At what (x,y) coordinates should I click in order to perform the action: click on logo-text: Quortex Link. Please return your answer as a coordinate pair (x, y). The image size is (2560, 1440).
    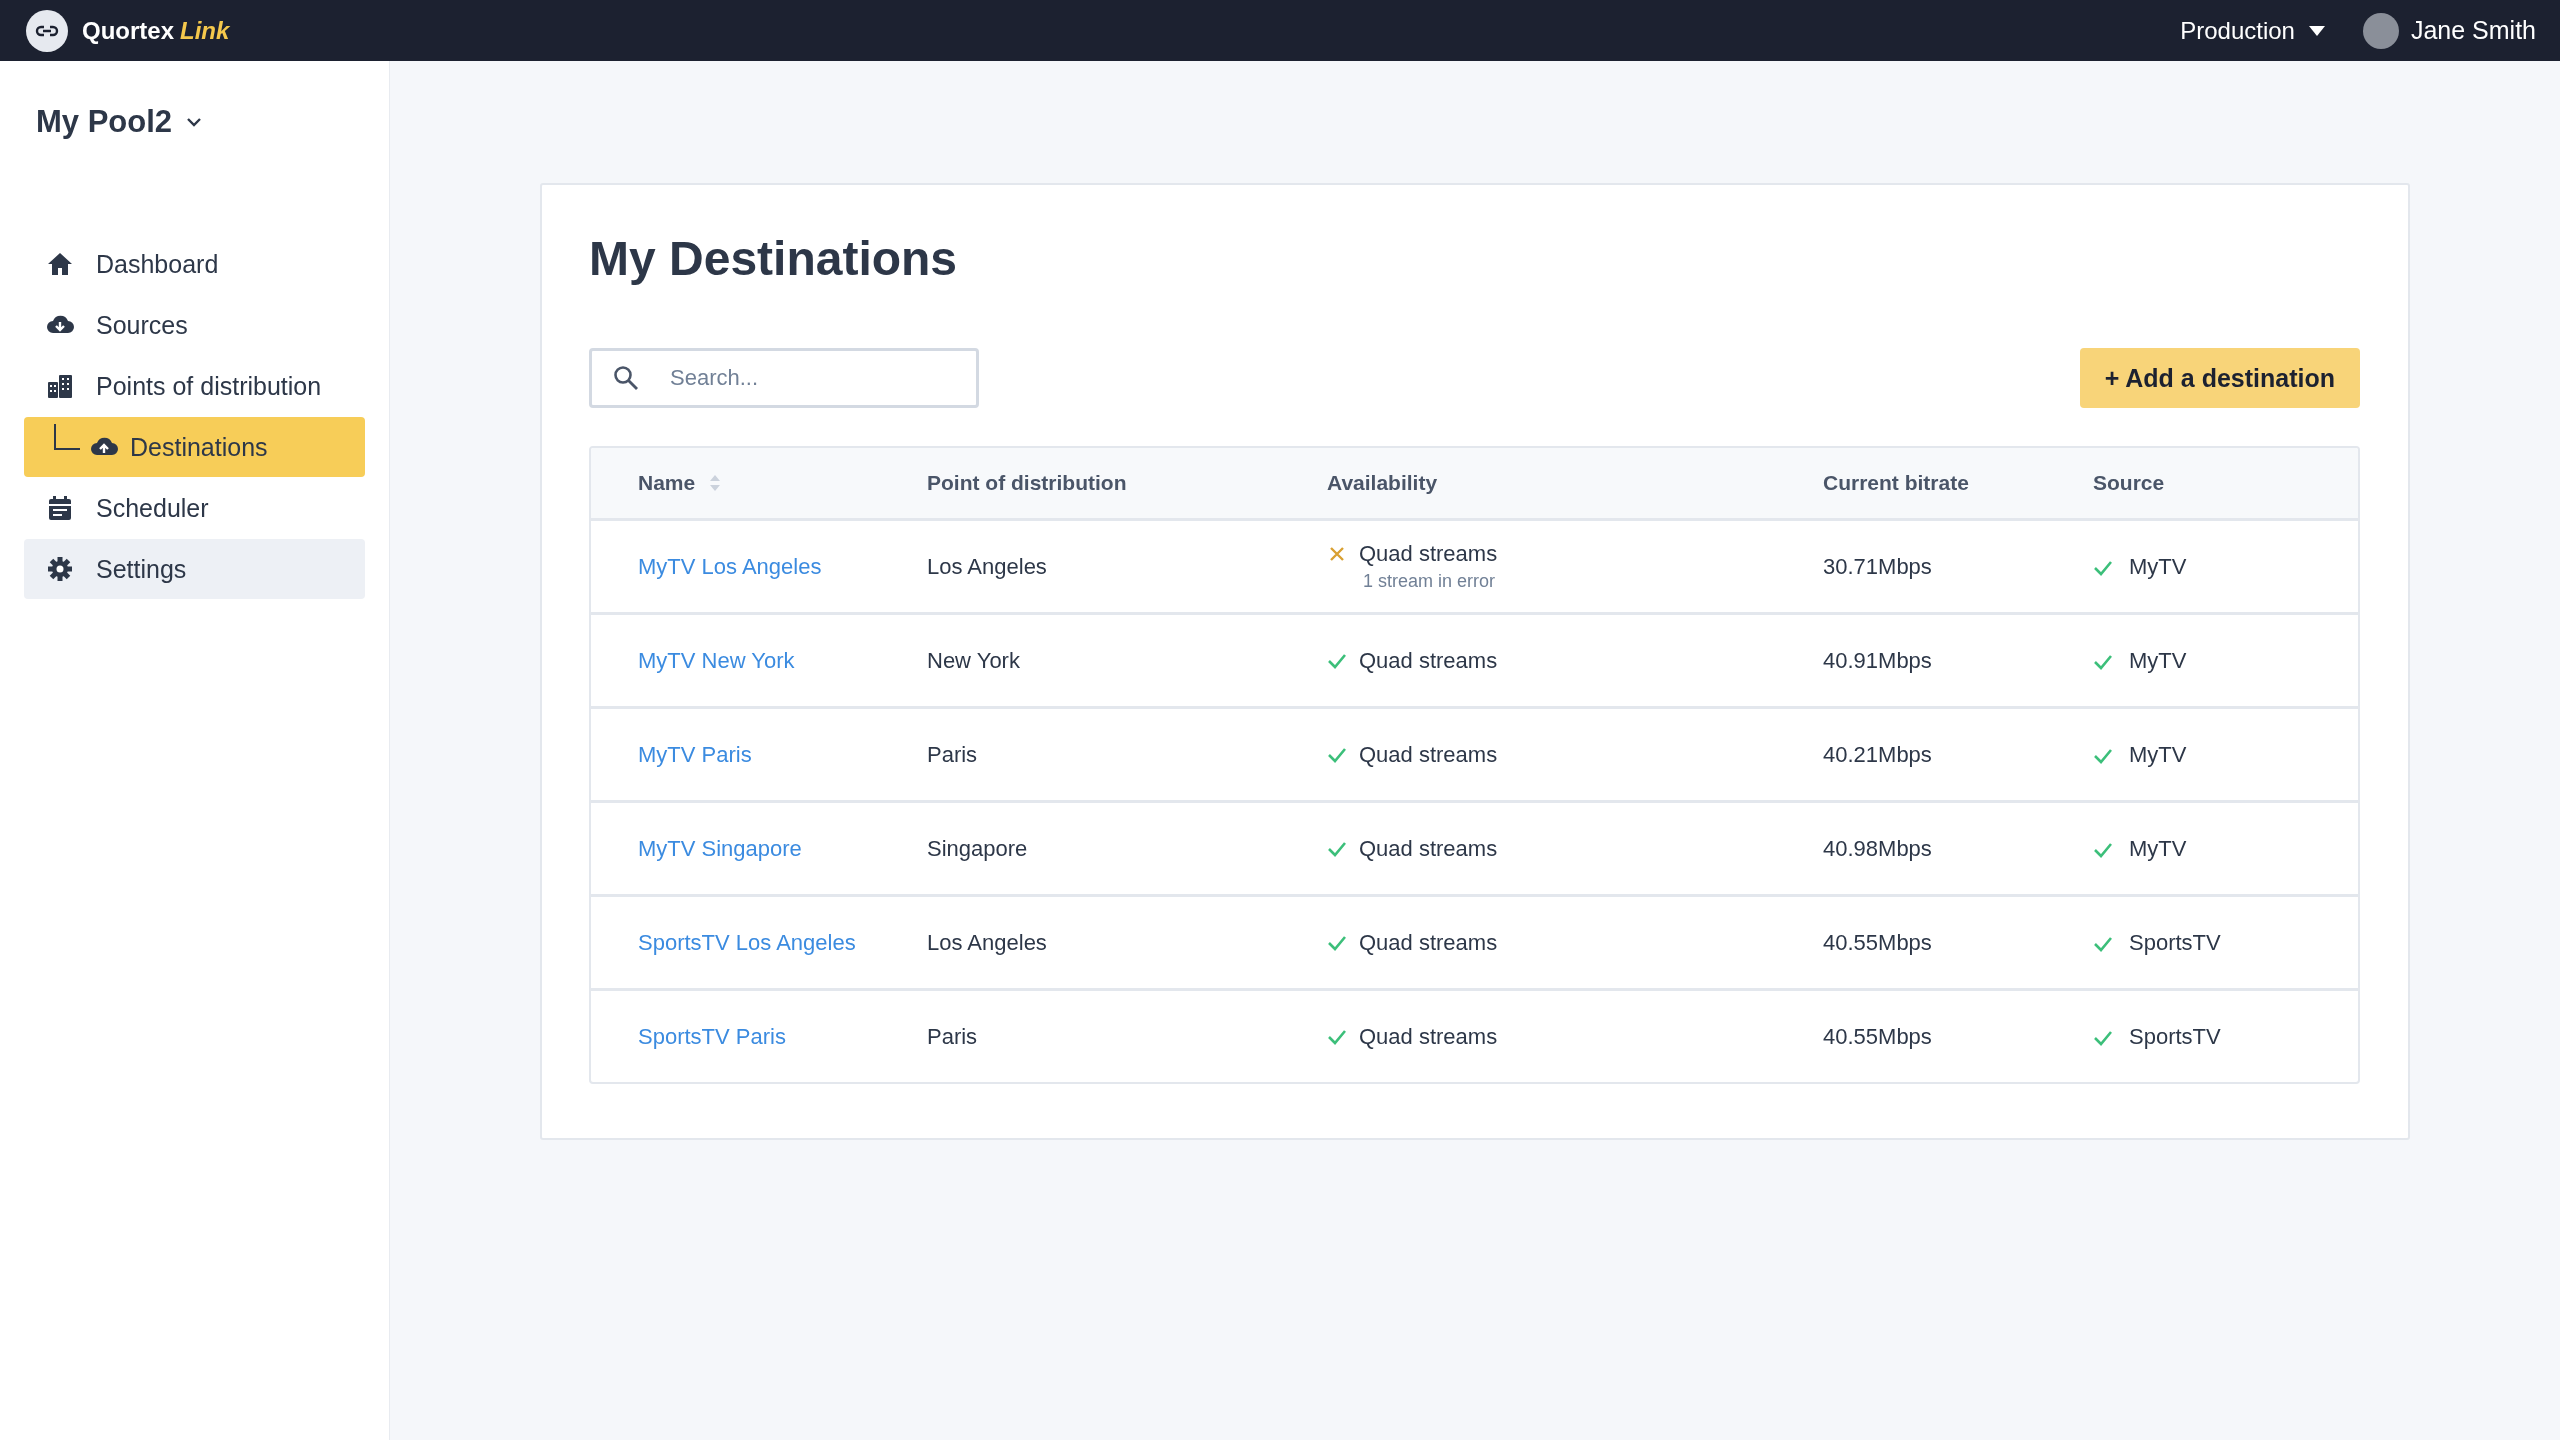
    Looking at the image, I should click on (156, 30).